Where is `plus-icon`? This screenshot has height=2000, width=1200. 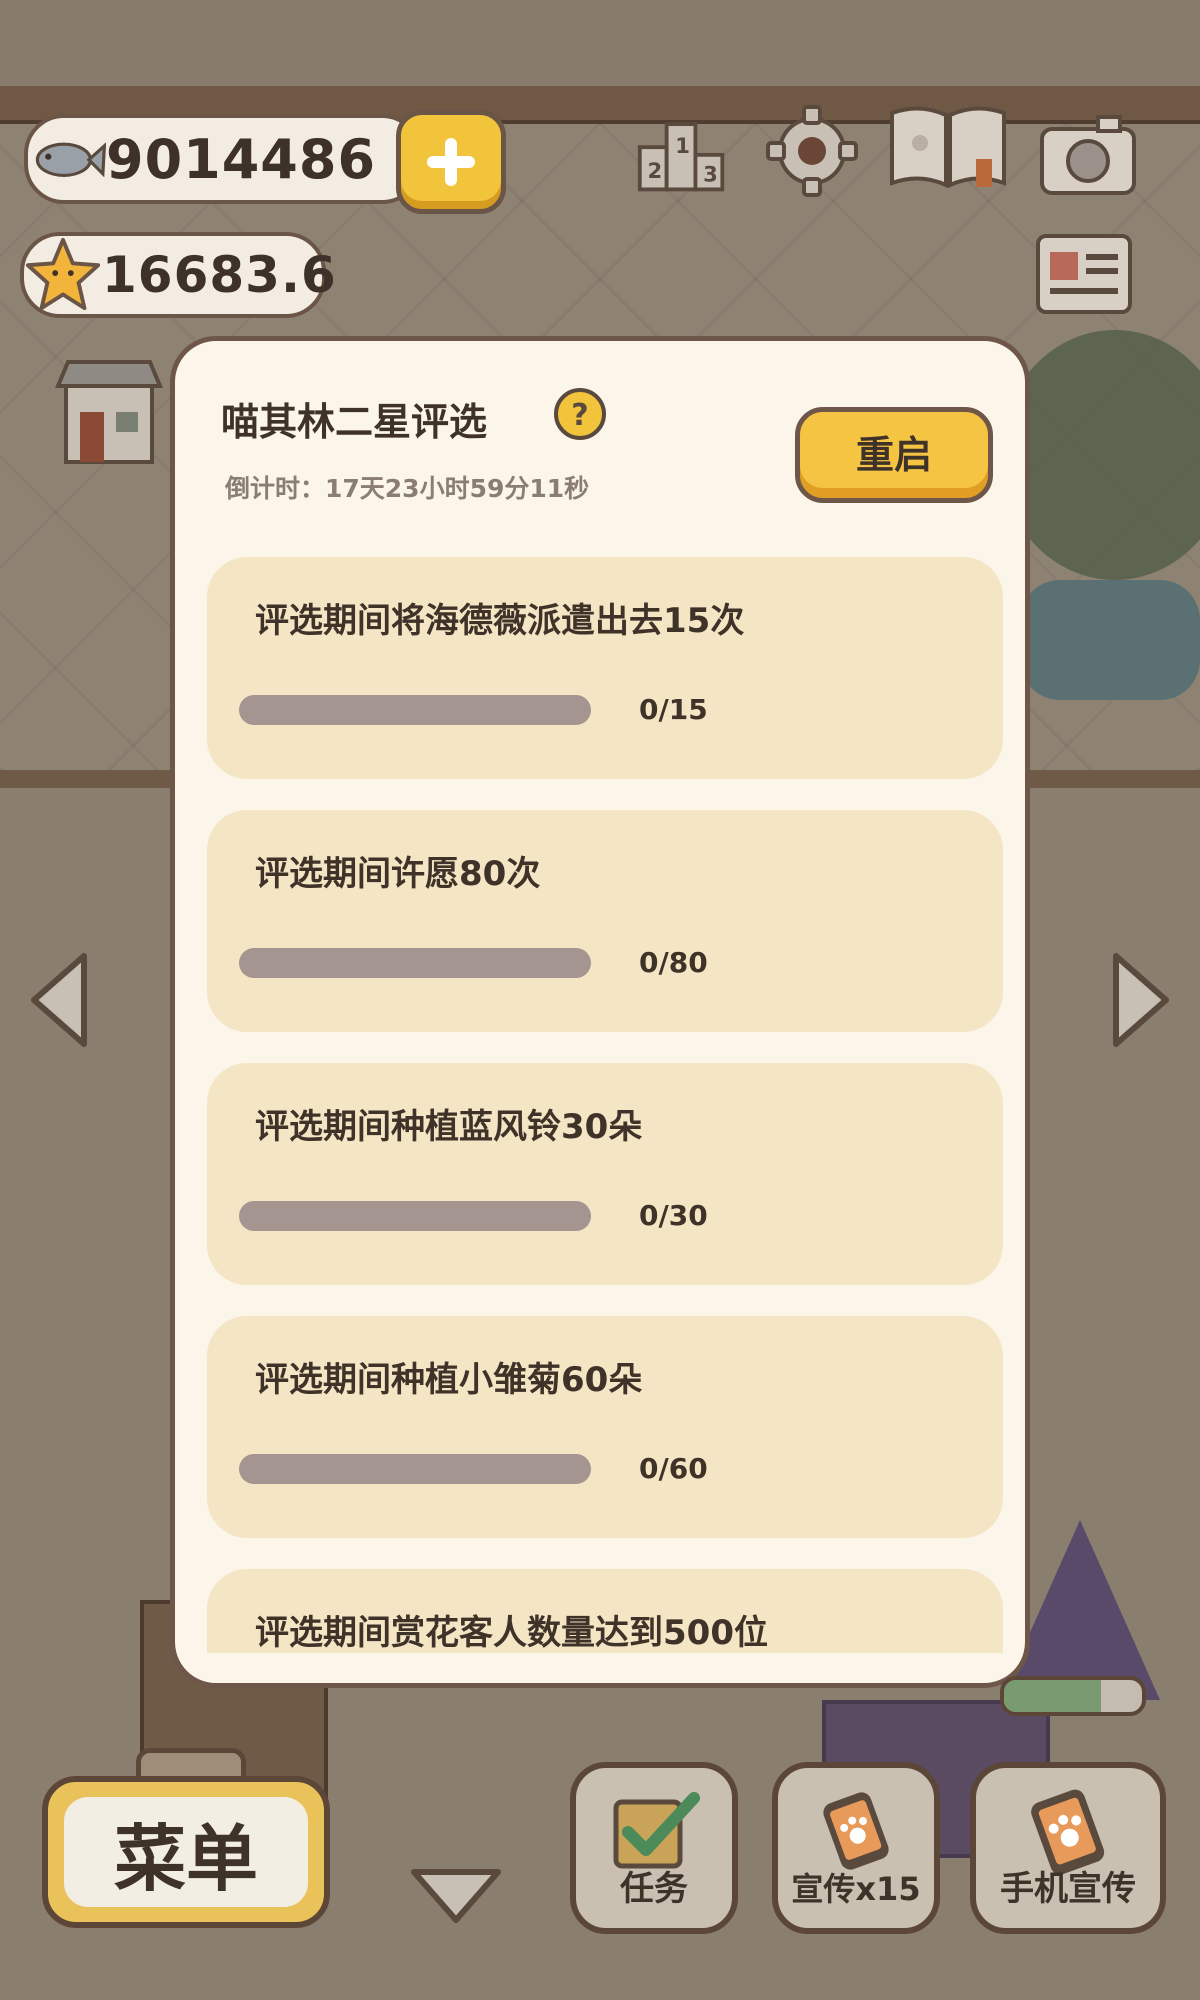
plus-icon is located at coordinates (451, 162).